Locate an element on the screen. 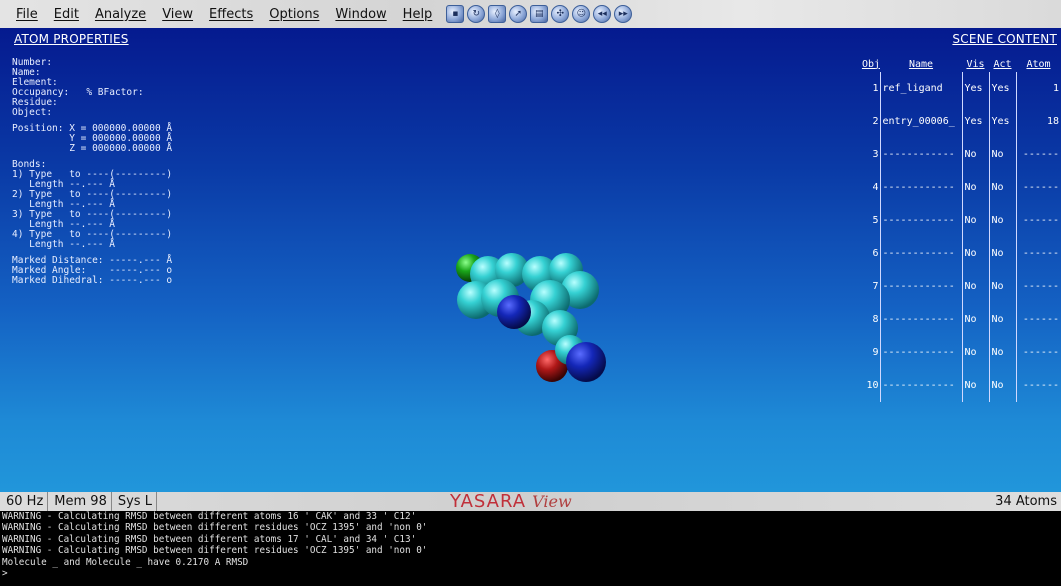 The width and height of the screenshot is (1061, 586). menu-view: View is located at coordinates (177, 14).